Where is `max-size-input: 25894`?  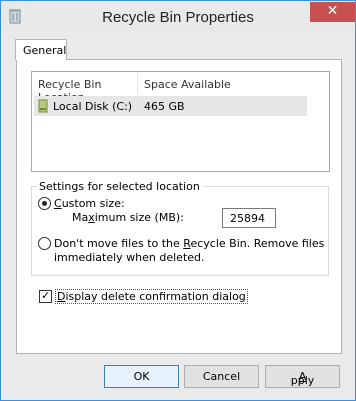
max-size-input: 25894 is located at coordinates (249, 218).